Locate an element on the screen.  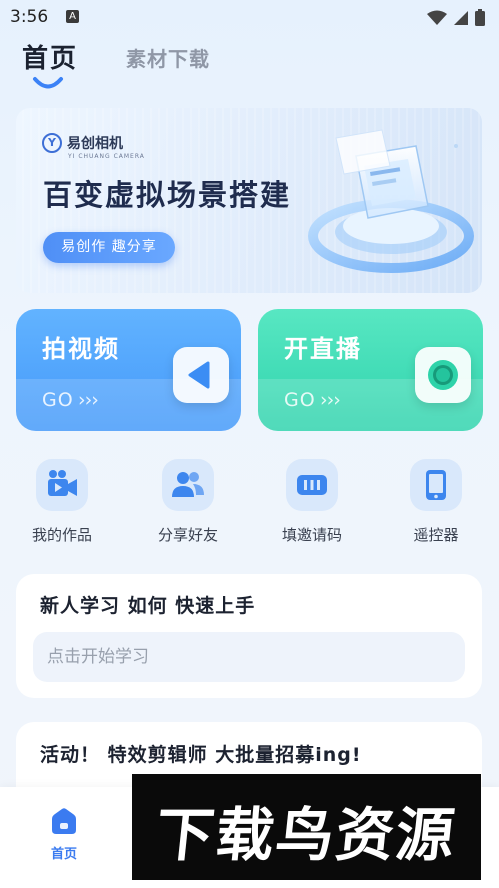
quick-invite-code-label: 填邀请码 is located at coordinates (311, 535).